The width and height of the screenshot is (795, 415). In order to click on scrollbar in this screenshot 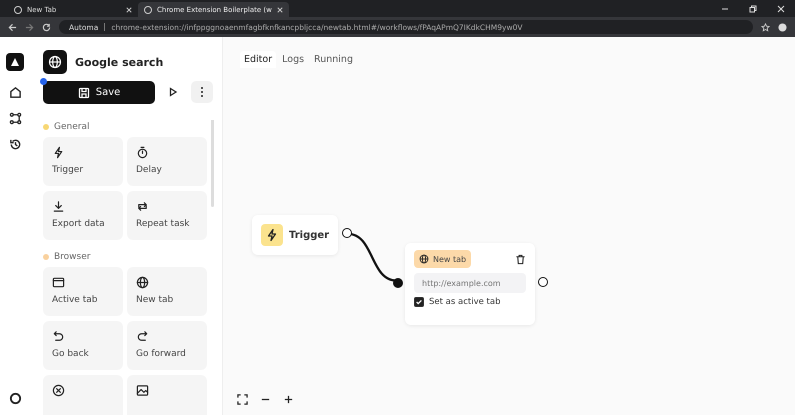, I will do `click(212, 163)`.